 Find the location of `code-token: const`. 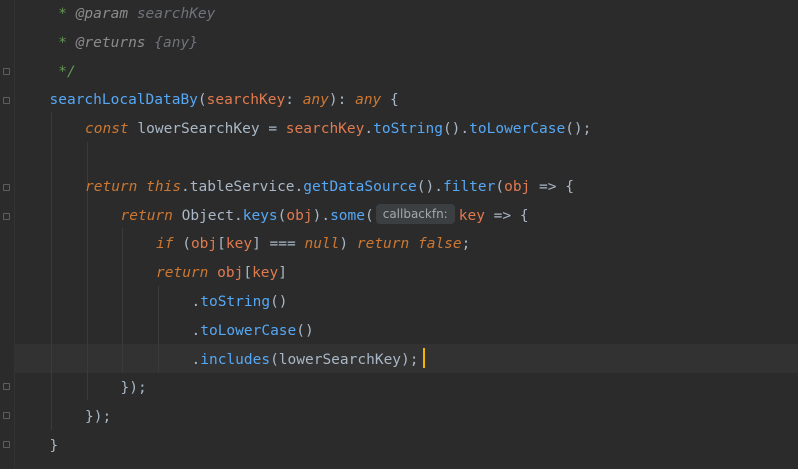

code-token: const is located at coordinates (107, 129).